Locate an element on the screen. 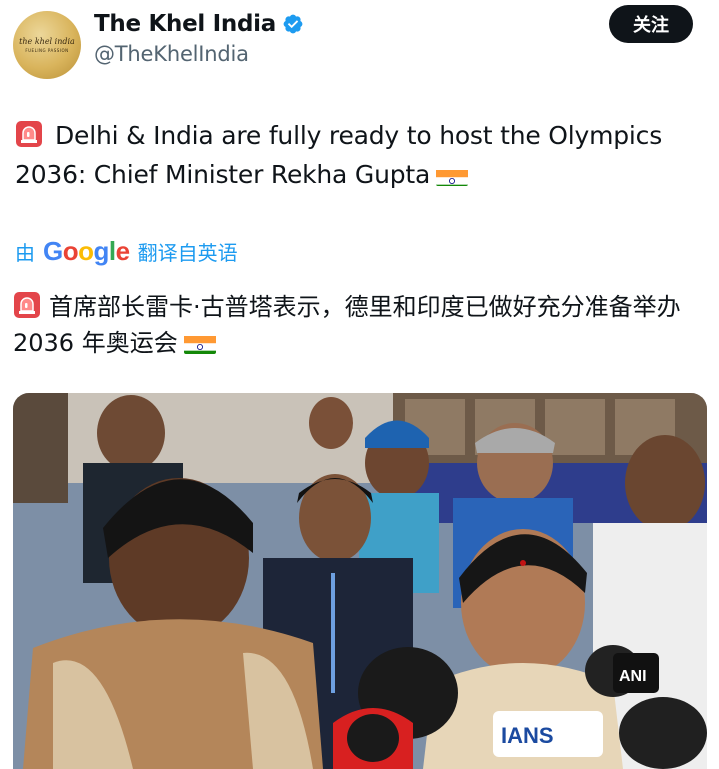 The height and width of the screenshot is (769, 719). follow-button: 关注 is located at coordinates (651, 24).